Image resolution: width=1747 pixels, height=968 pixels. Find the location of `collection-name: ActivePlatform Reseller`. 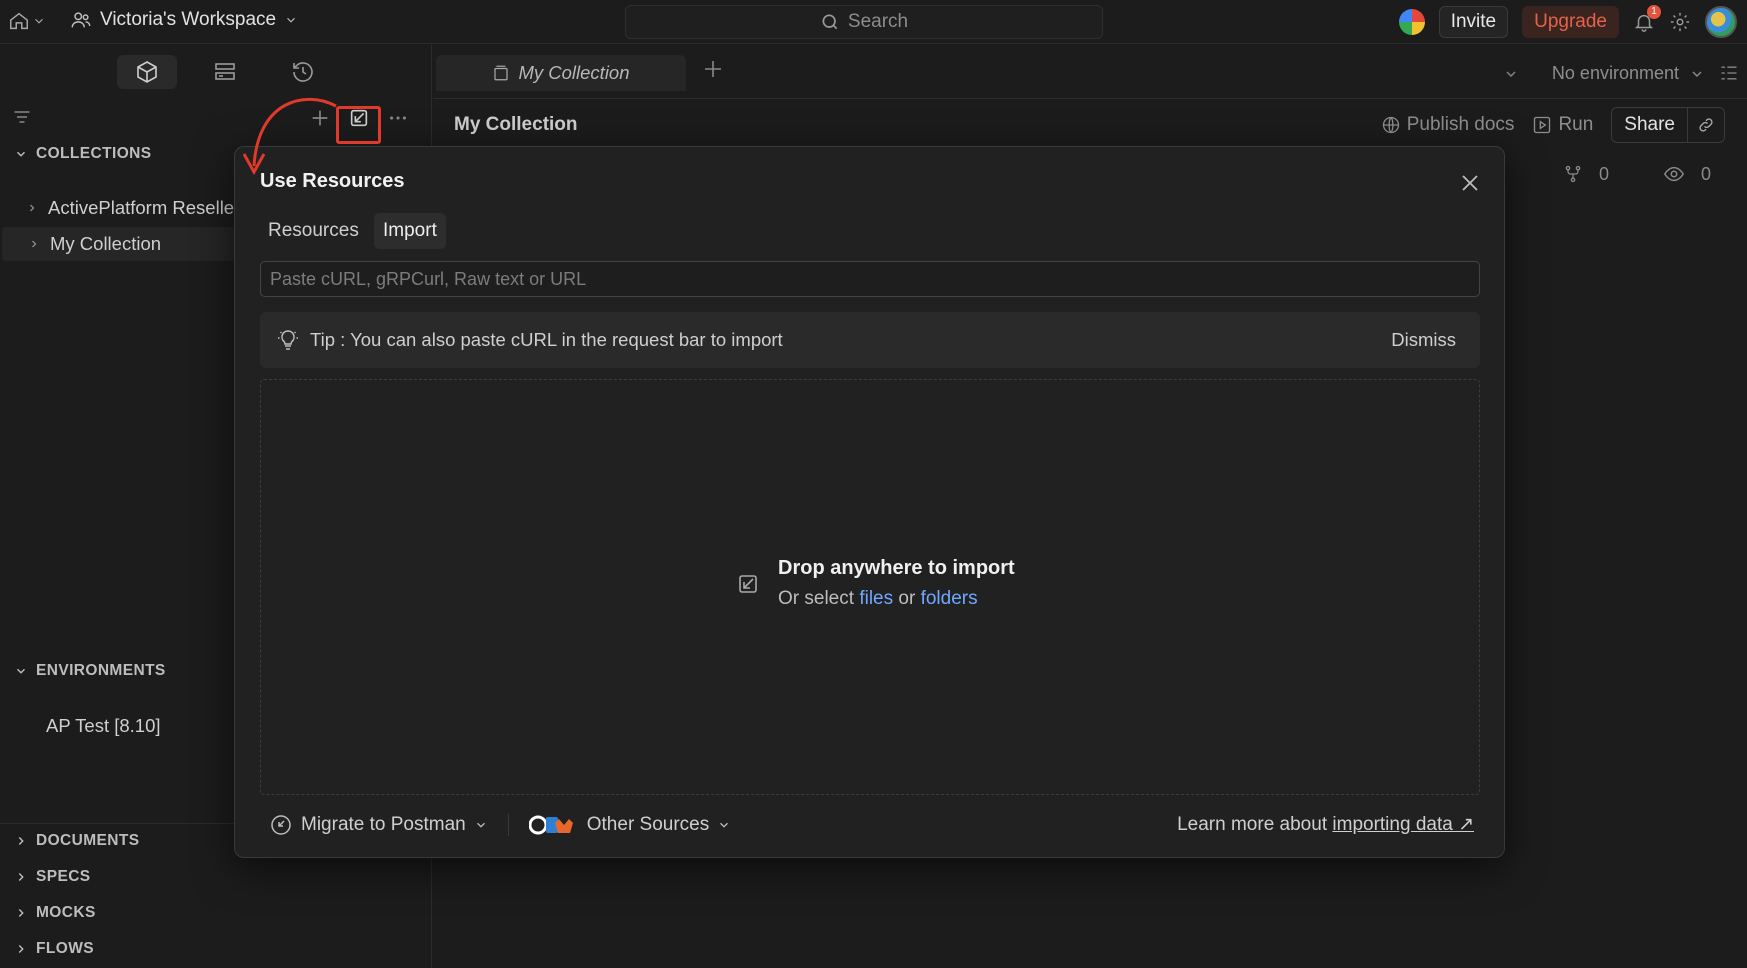

collection-name: ActivePlatform Reseller is located at coordinates (144, 207).